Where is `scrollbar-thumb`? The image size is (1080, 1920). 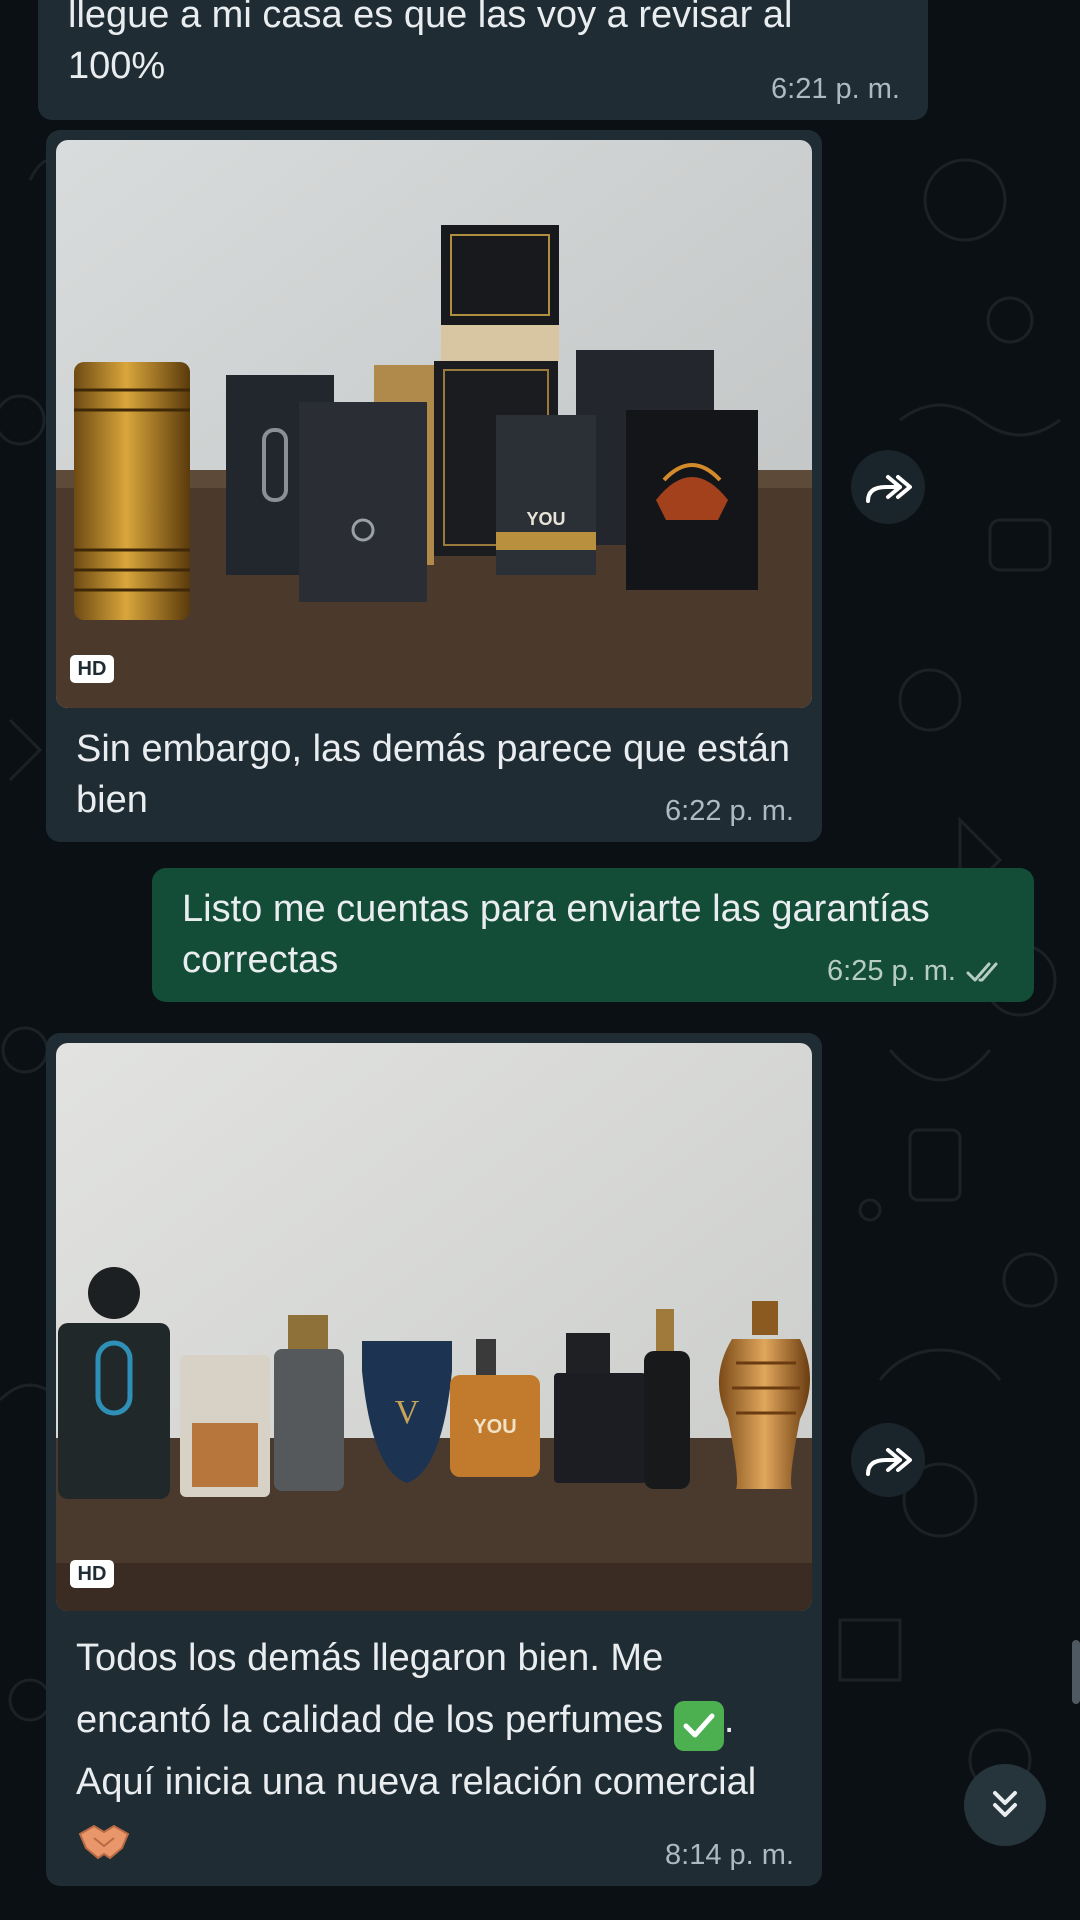 scrollbar-thumb is located at coordinates (1076, 1672).